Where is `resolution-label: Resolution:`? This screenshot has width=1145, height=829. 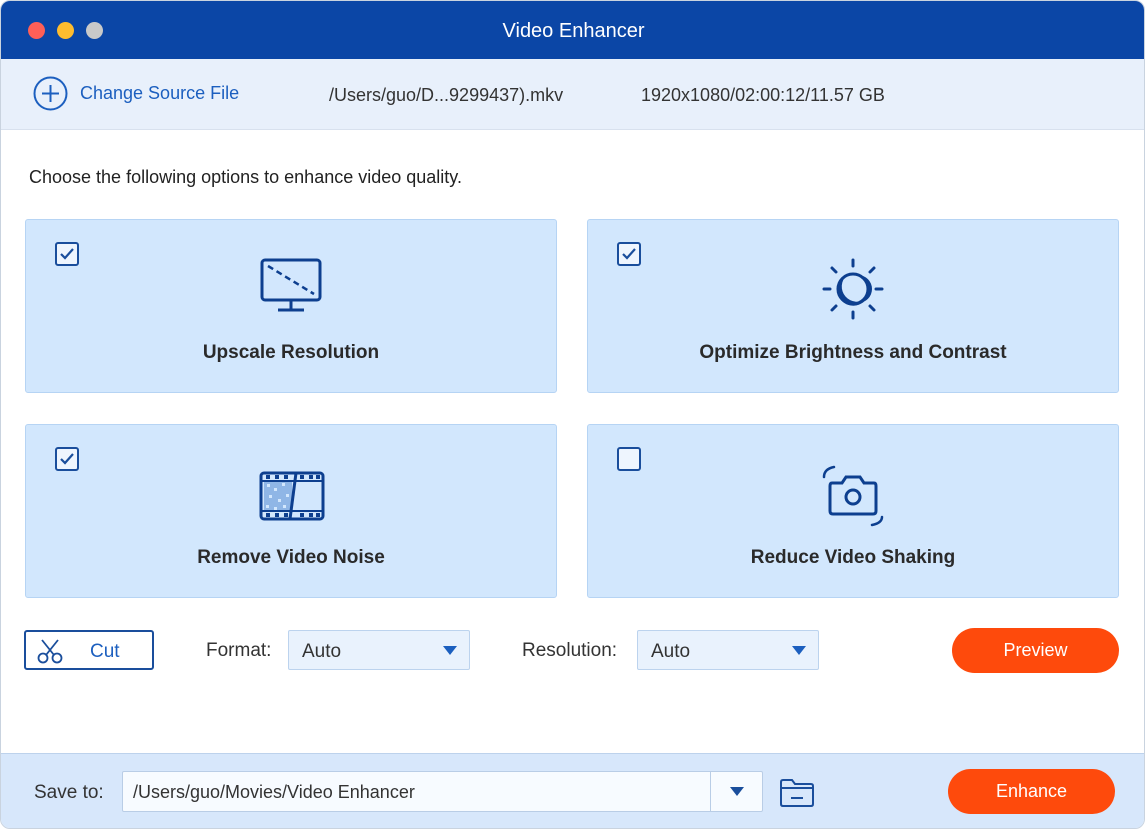 resolution-label: Resolution: is located at coordinates (570, 650).